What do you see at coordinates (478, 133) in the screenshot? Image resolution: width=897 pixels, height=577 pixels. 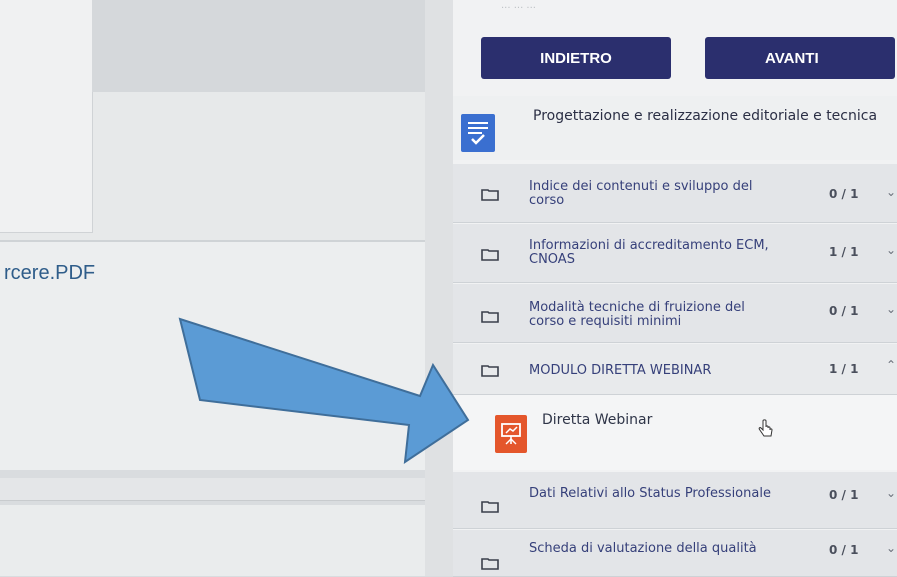 I see `document-check-icon` at bounding box center [478, 133].